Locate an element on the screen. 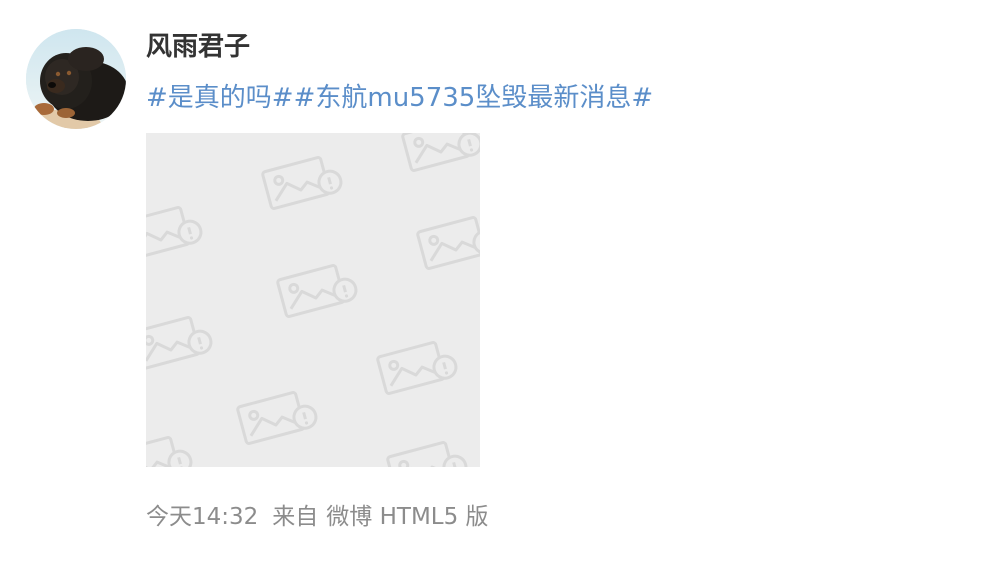  username: 风雨君子 is located at coordinates (198, 47).